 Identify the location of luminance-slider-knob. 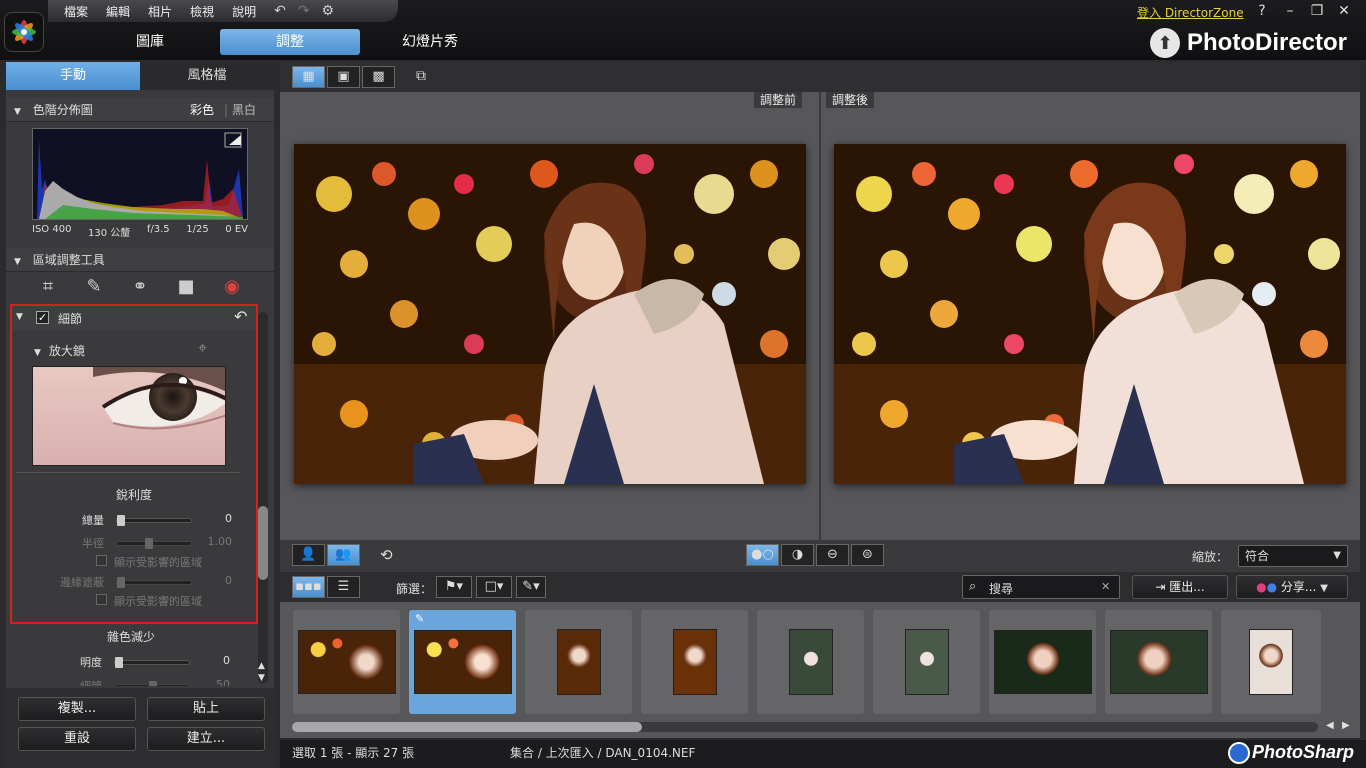
(119, 662).